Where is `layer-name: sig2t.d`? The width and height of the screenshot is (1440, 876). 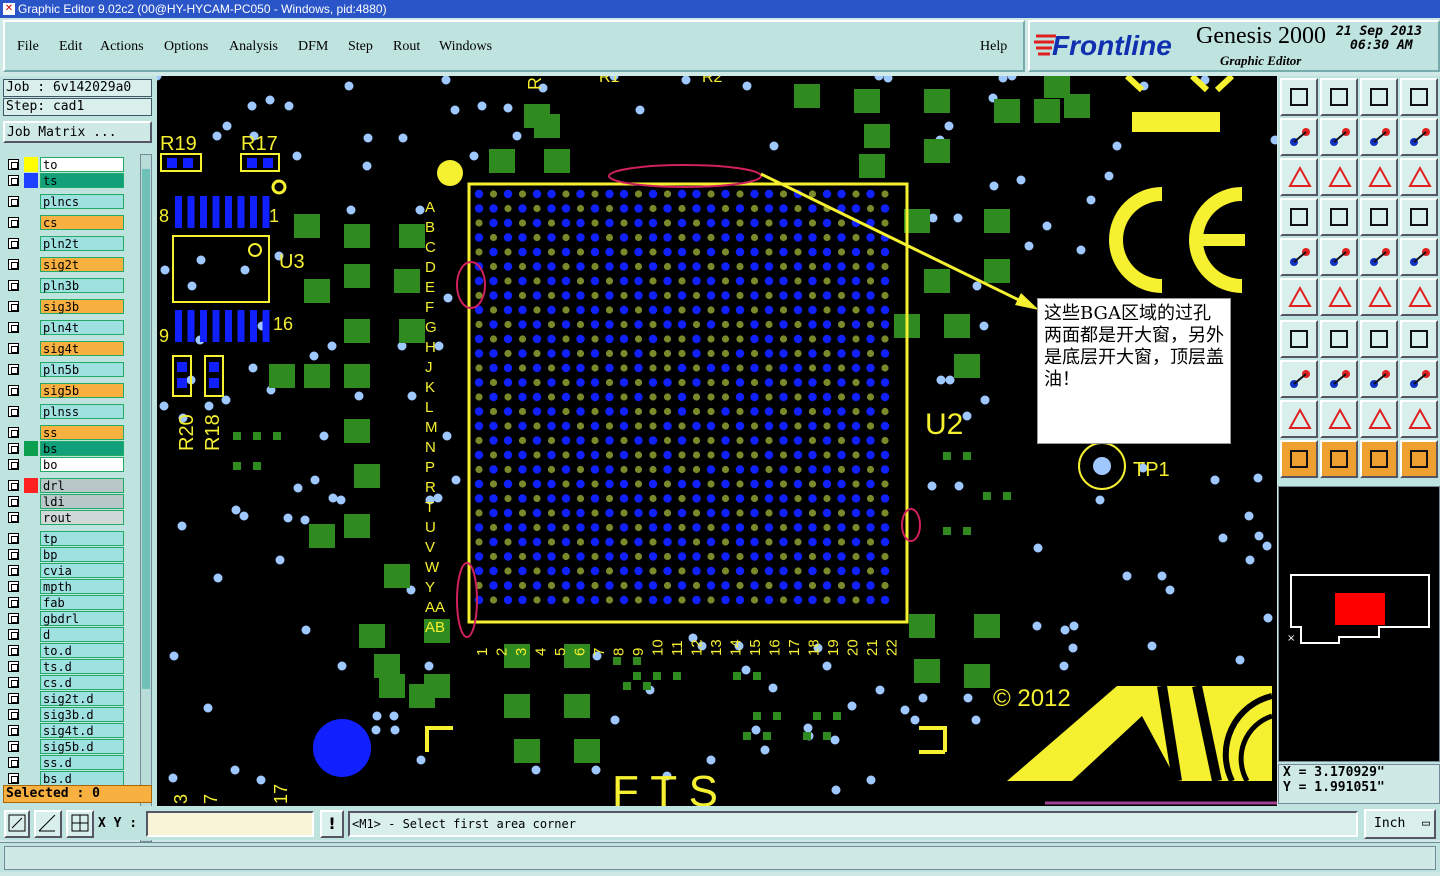 layer-name: sig2t.d is located at coordinates (82, 698).